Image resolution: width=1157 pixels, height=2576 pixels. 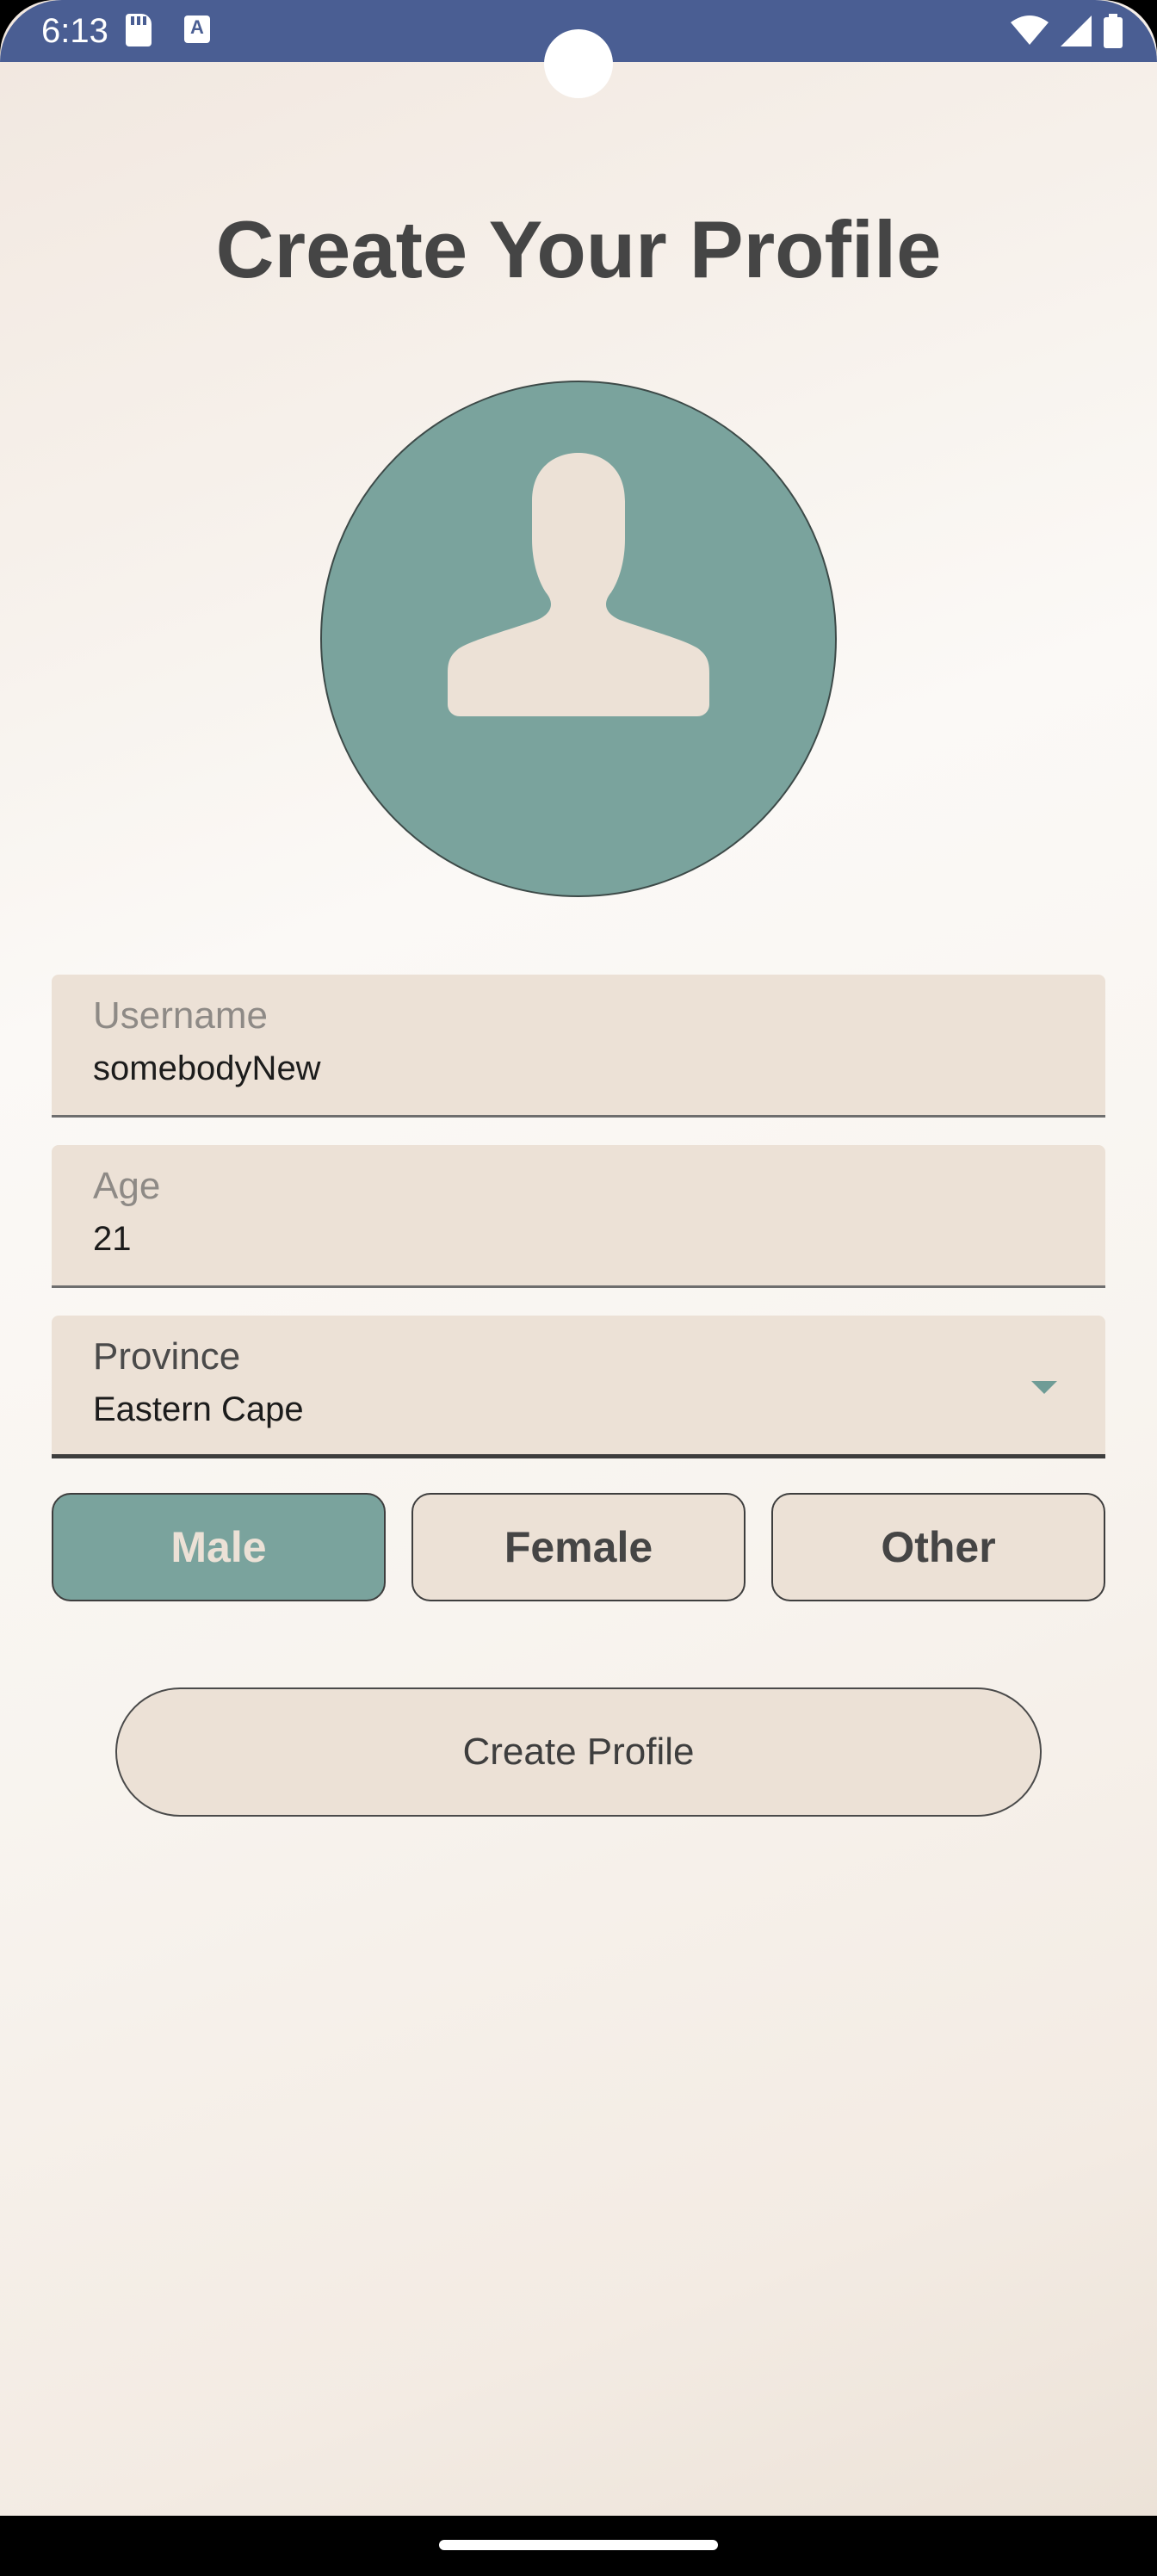 I want to click on province-label: Province, so click(x=167, y=1356).